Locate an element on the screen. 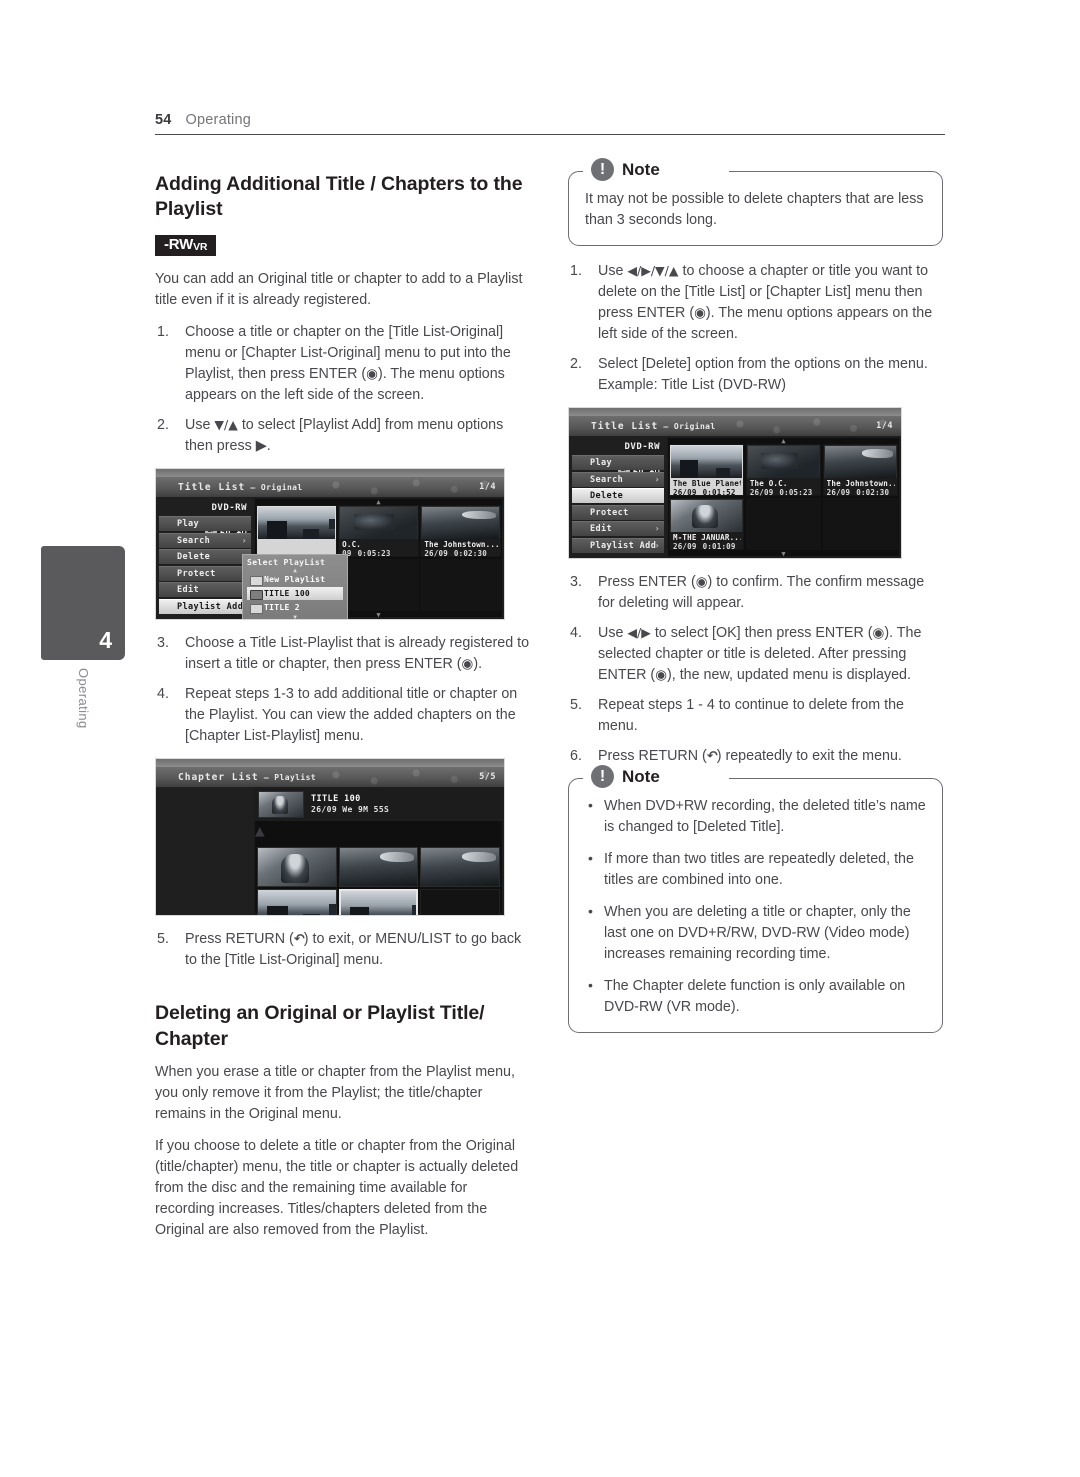 The image size is (1080, 1477). scroll-down-icon: ▼ is located at coordinates (783, 554).